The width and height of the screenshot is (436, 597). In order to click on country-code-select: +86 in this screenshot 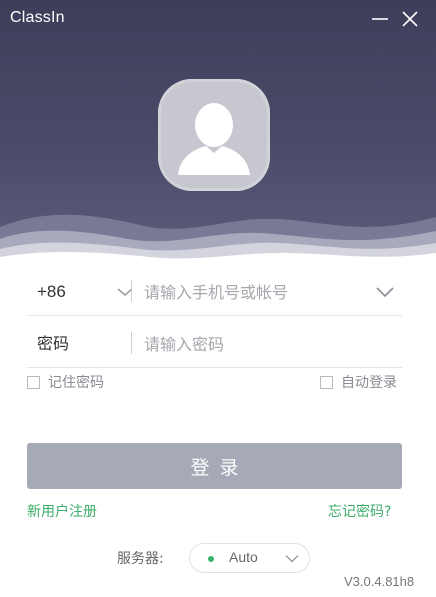, I will do `click(85, 292)`.